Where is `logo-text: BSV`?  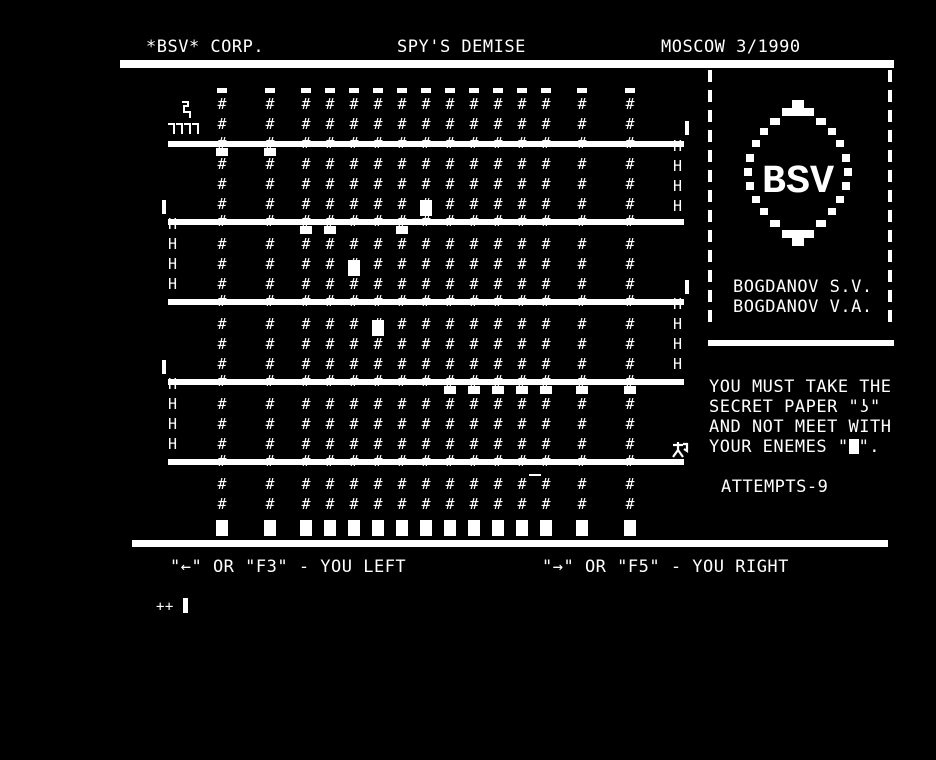 logo-text: BSV is located at coordinates (798, 182).